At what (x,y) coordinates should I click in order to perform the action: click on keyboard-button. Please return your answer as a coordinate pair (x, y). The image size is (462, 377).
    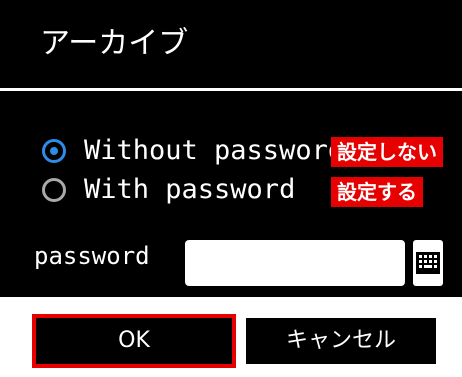
    Looking at the image, I should click on (428, 263).